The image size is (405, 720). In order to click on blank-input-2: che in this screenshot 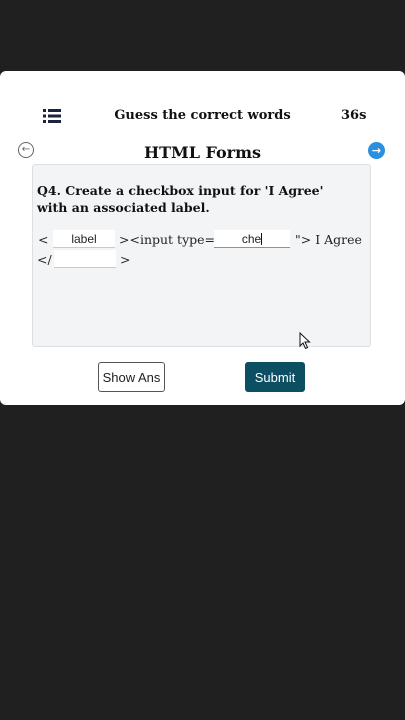, I will do `click(252, 239)`.